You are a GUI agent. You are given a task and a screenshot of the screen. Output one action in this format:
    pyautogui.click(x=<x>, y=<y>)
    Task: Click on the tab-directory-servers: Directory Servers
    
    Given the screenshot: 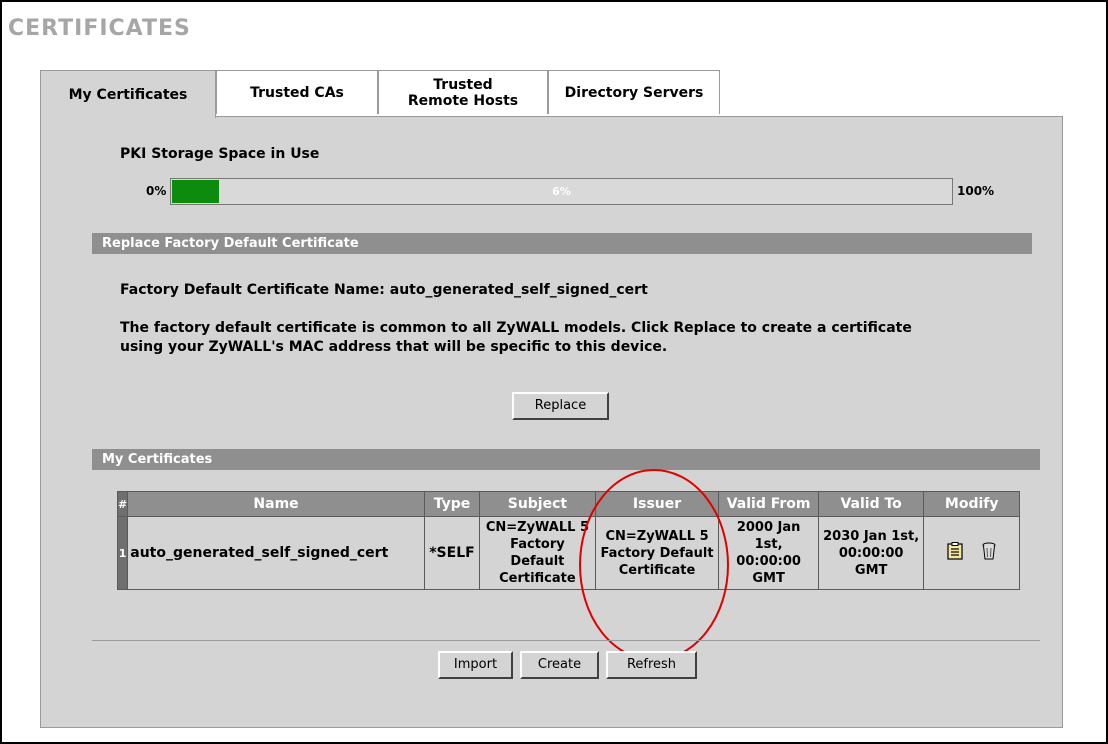 What is the action you would take?
    pyautogui.click(x=634, y=92)
    